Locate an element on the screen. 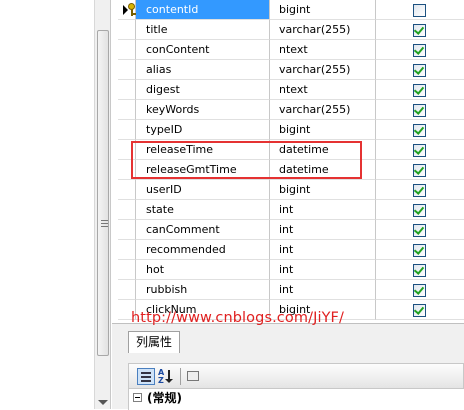 The image size is (464, 410). scrollbar-thumb is located at coordinates (103, 193).